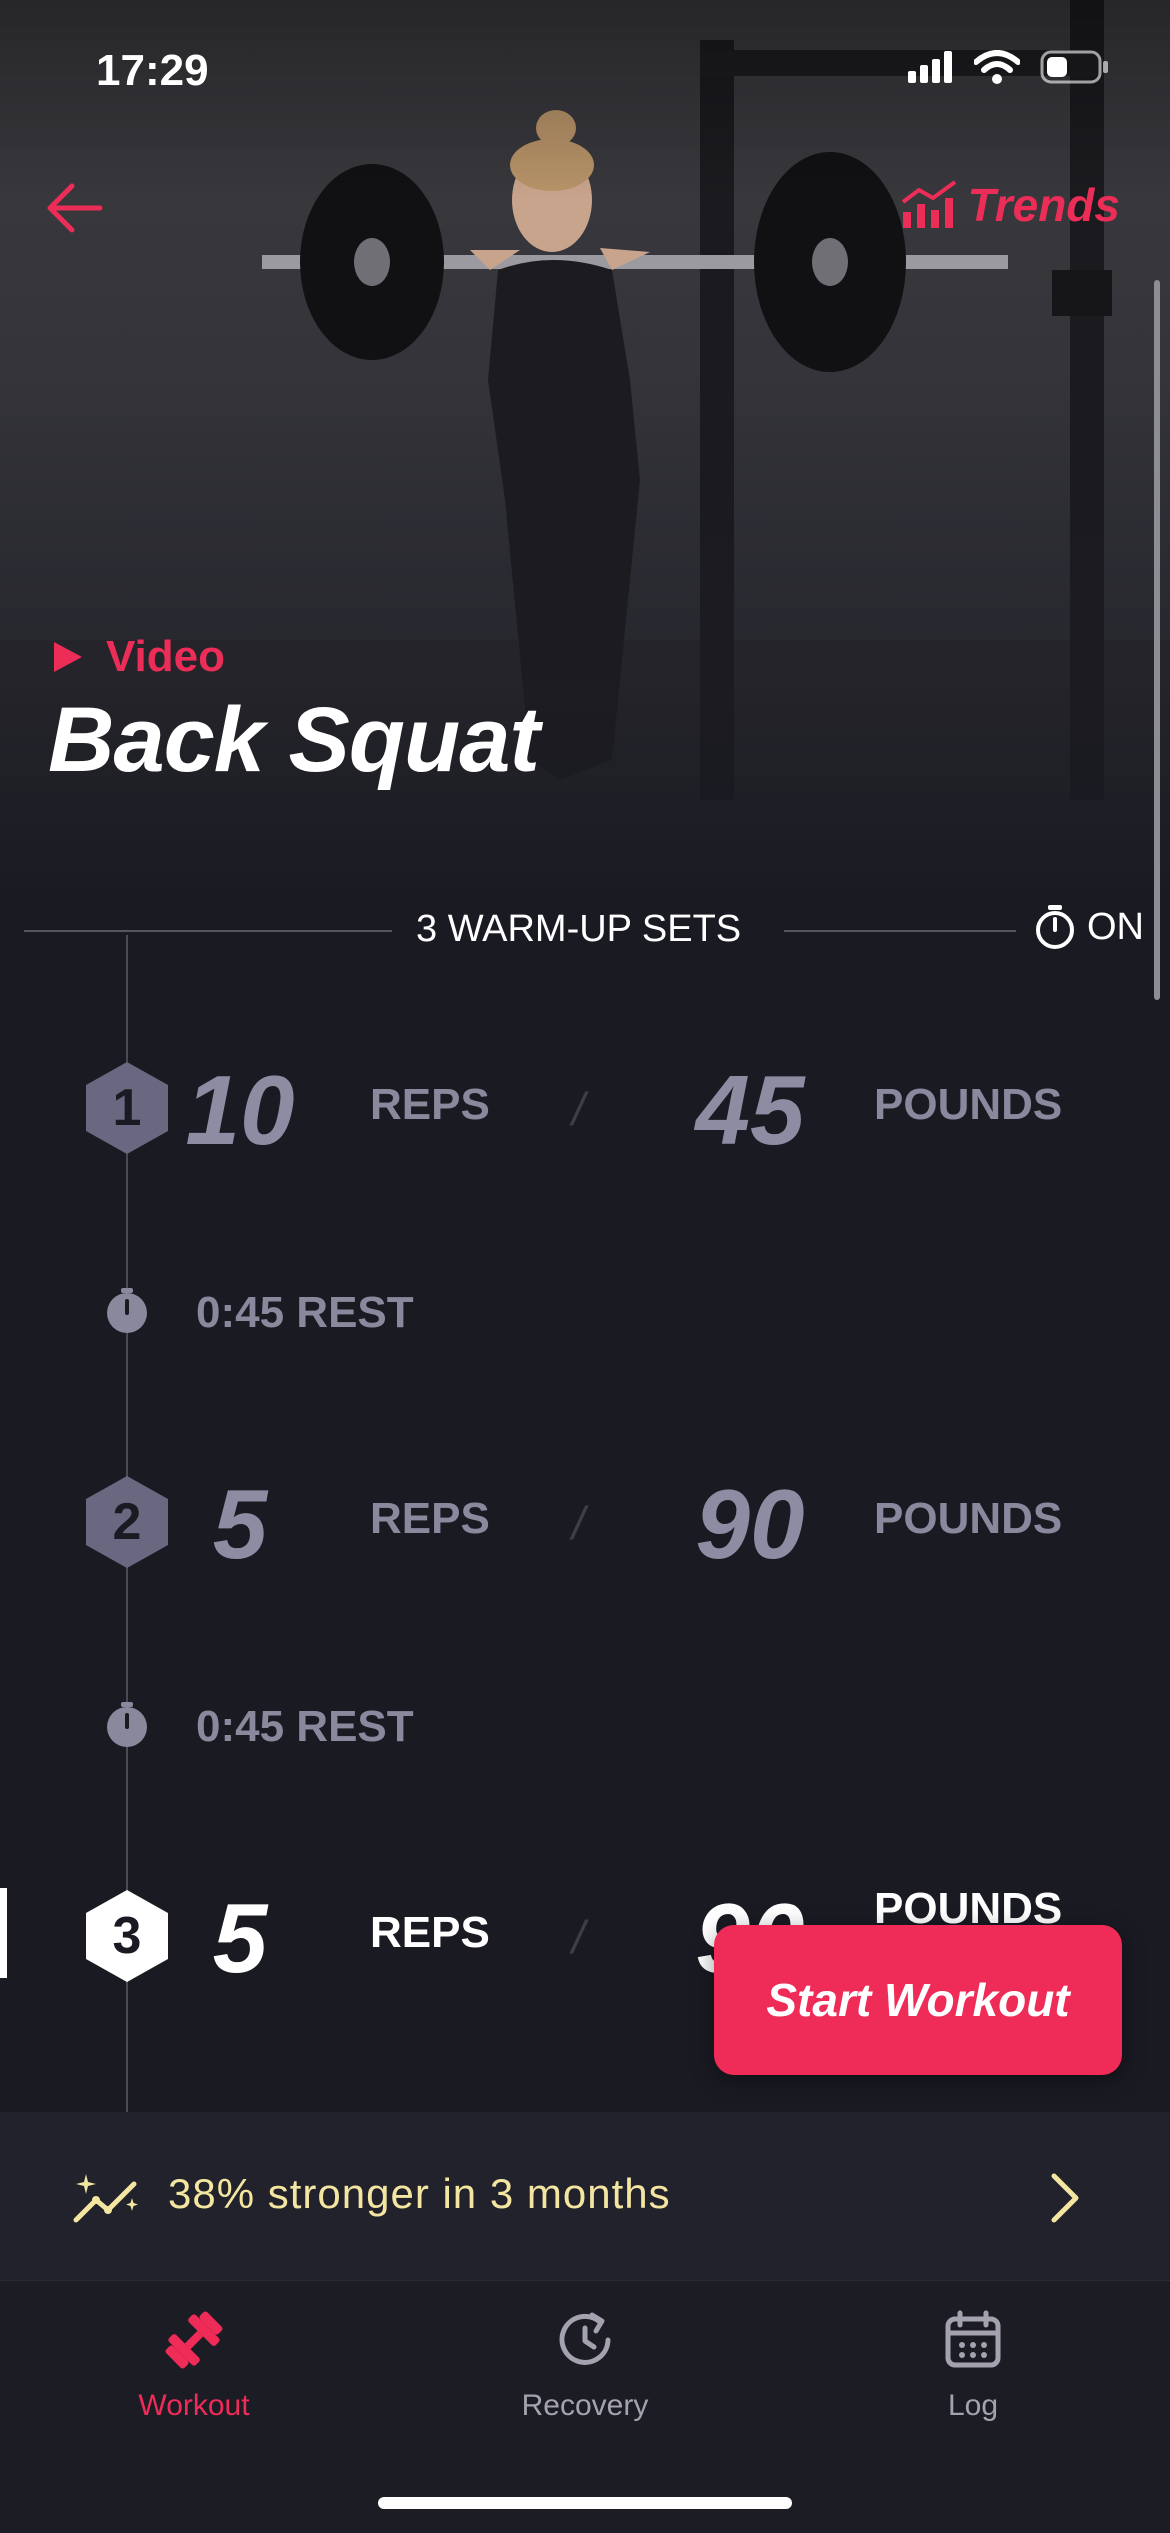 Image resolution: width=1170 pixels, height=2533 pixels. I want to click on status-bar: 17:29, so click(585, 70).